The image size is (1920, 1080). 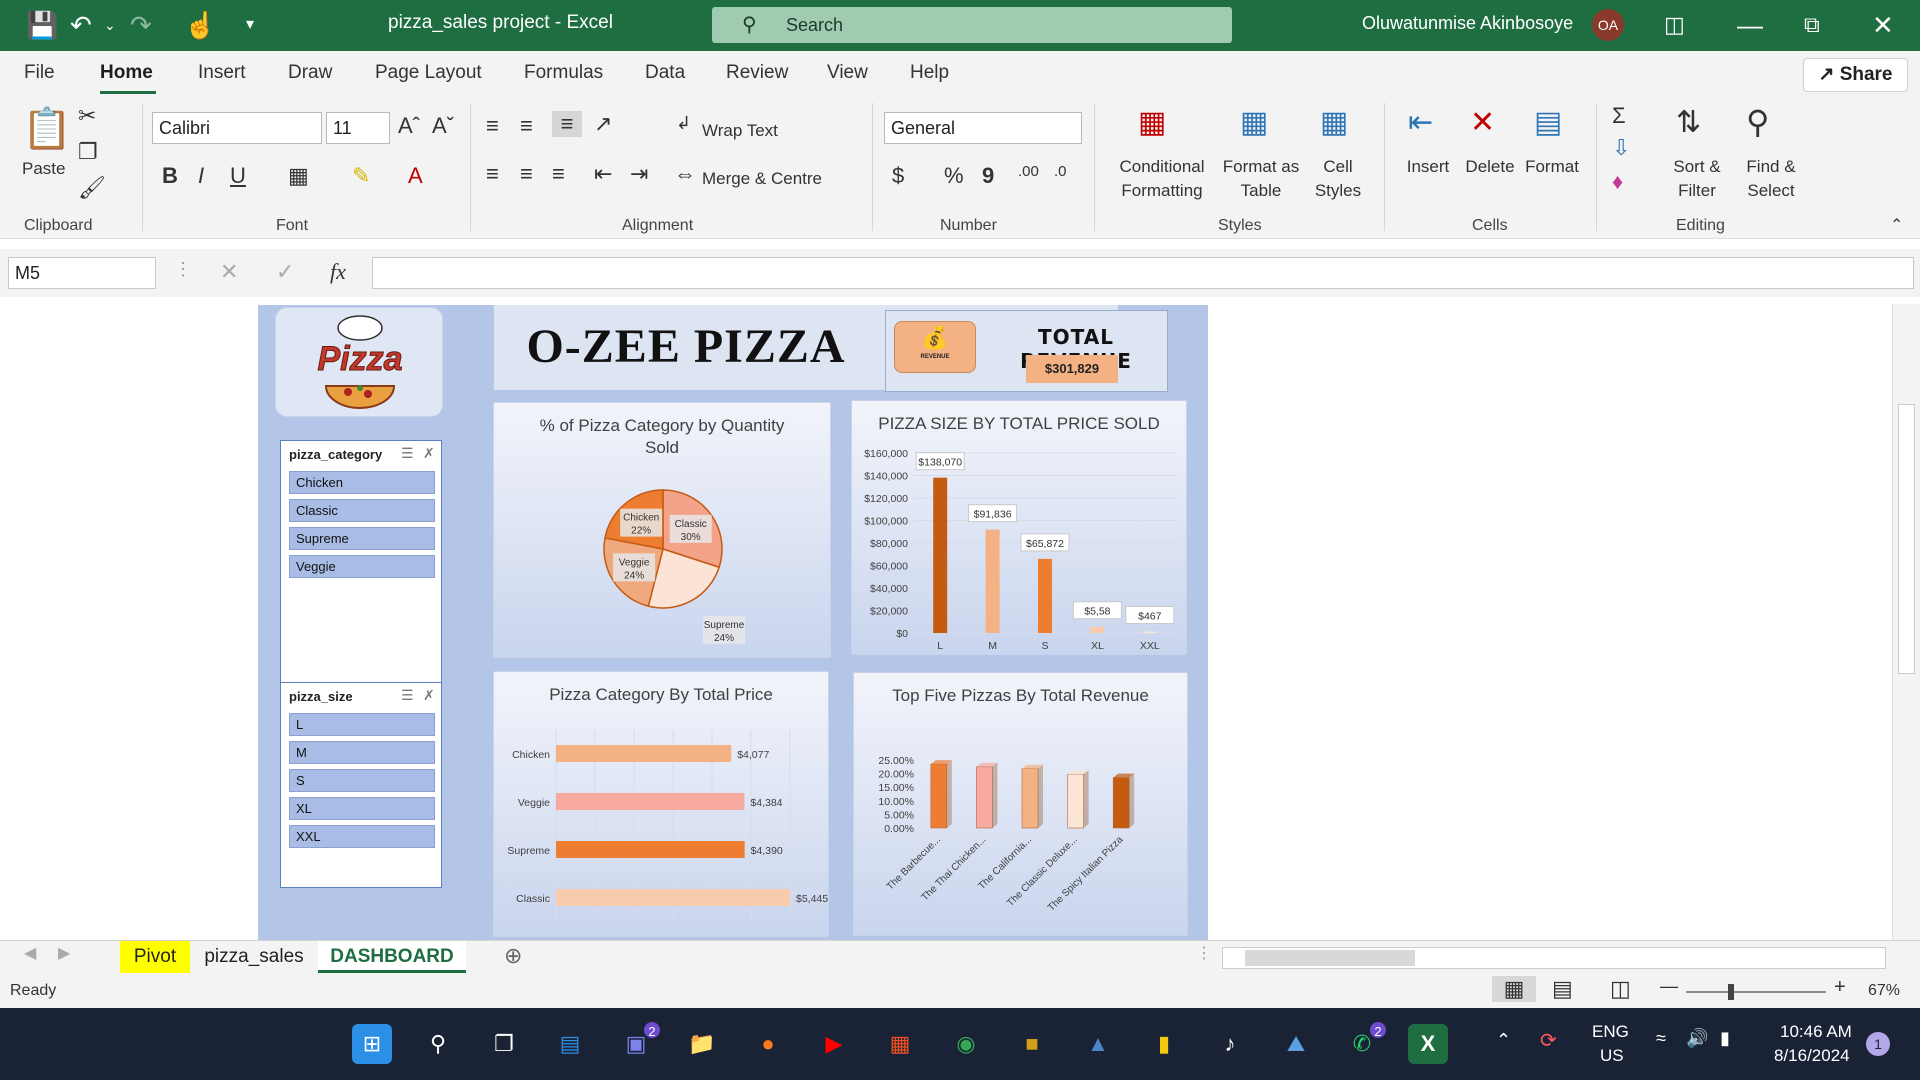 What do you see at coordinates (504, 1044) in the screenshot?
I see `task-view-icon: ❐` at bounding box center [504, 1044].